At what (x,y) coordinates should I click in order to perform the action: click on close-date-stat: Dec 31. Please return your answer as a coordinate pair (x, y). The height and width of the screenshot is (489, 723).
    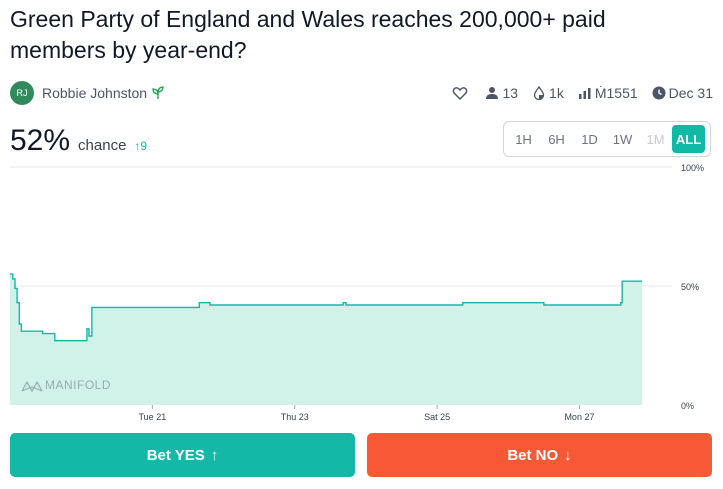
    Looking at the image, I should click on (682, 93).